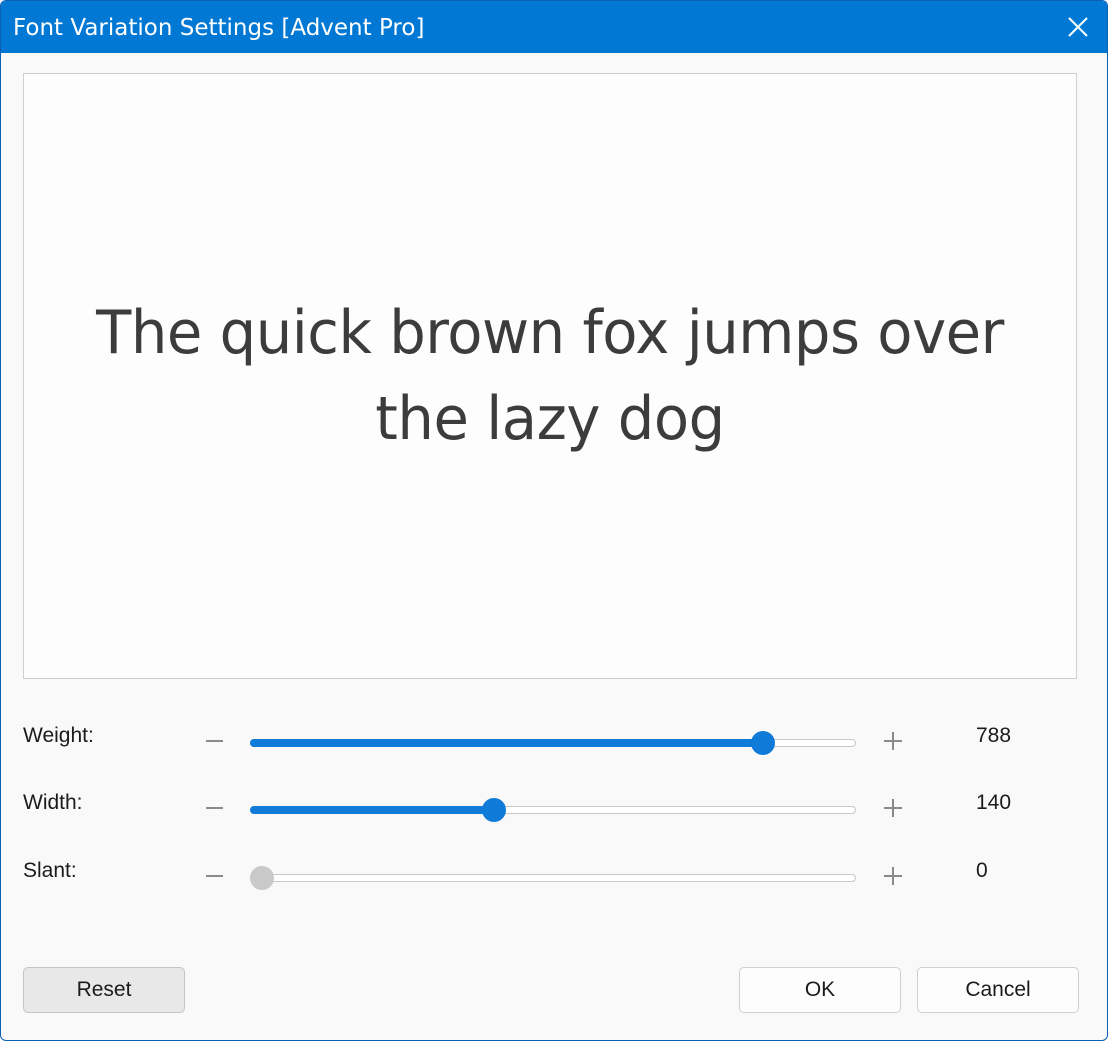 This screenshot has width=1108, height=1041. I want to click on axis-row-slant: Slant: 0, so click(554, 878).